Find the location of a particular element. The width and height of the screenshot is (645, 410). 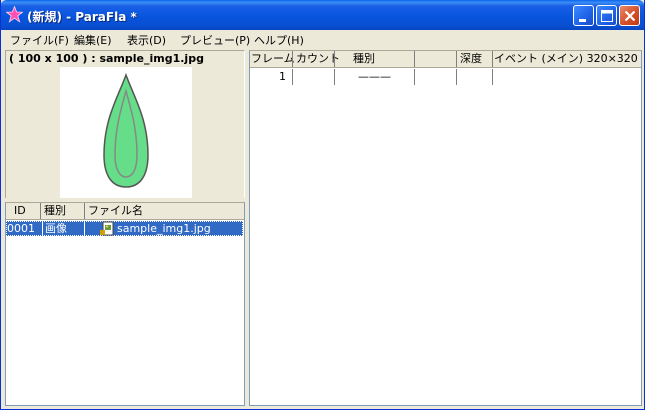

image-preview-panel: ( 100 x 100 ) : sample_img1.jpg is located at coordinates (125, 124).